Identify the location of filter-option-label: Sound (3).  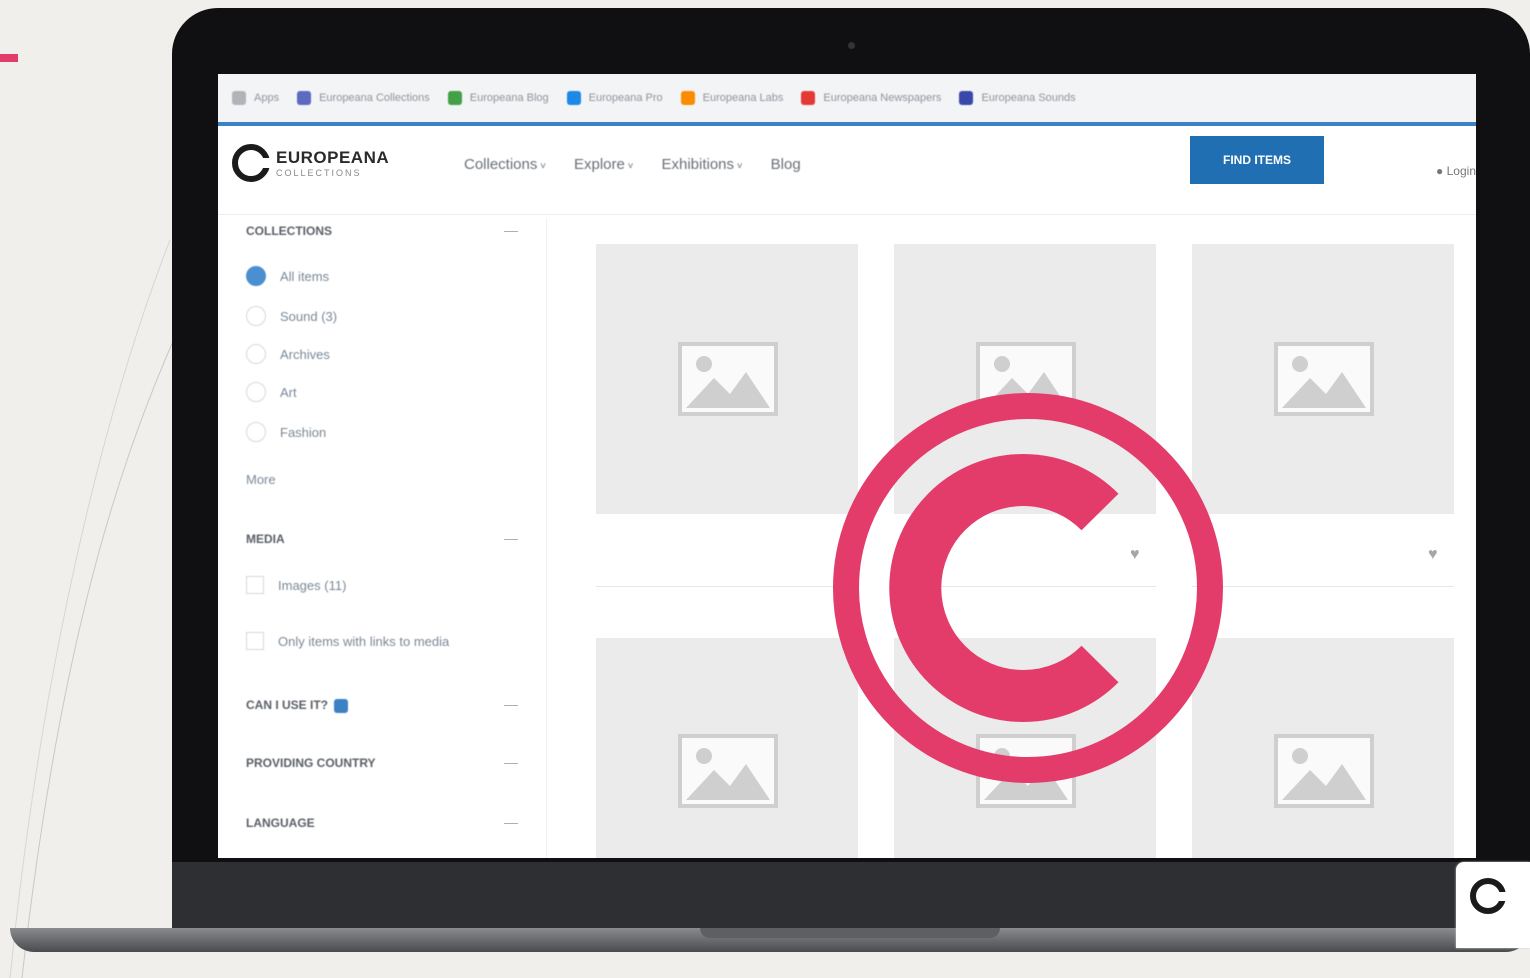
(309, 316).